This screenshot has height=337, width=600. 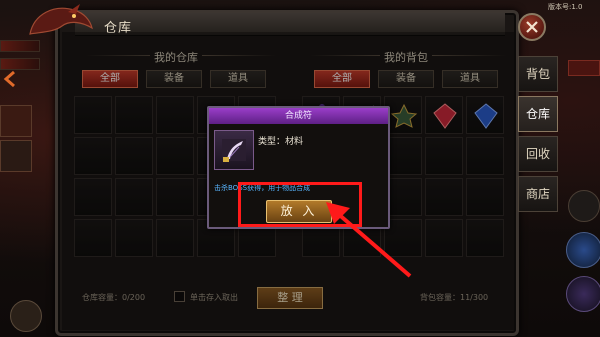 I want to click on chevron-left-icon, so click(x=11, y=79).